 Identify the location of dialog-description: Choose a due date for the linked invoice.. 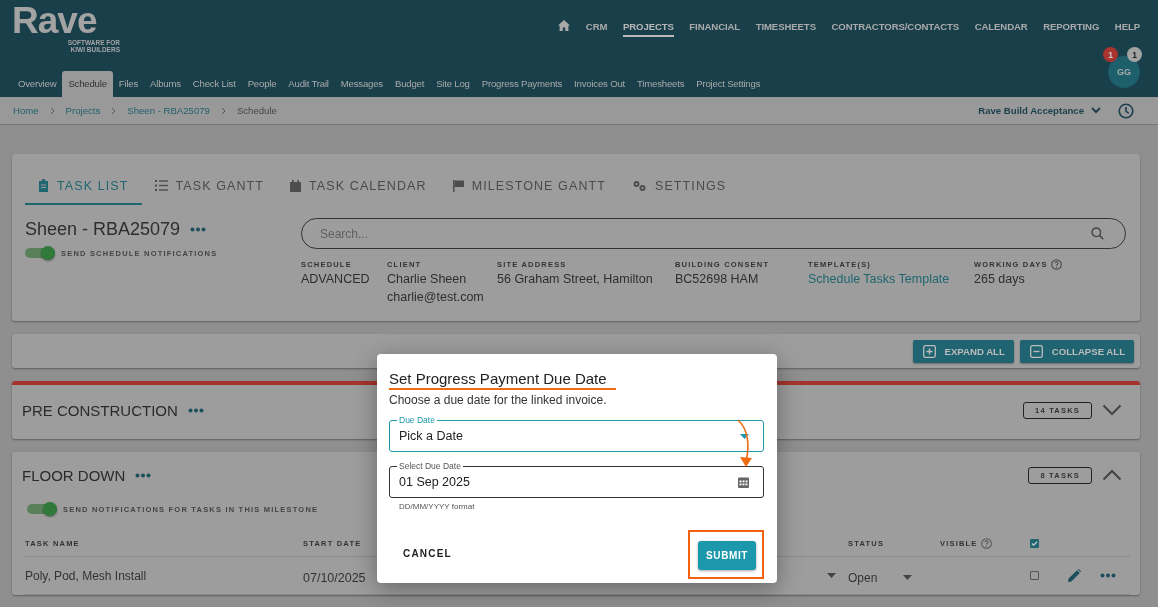
(498, 400).